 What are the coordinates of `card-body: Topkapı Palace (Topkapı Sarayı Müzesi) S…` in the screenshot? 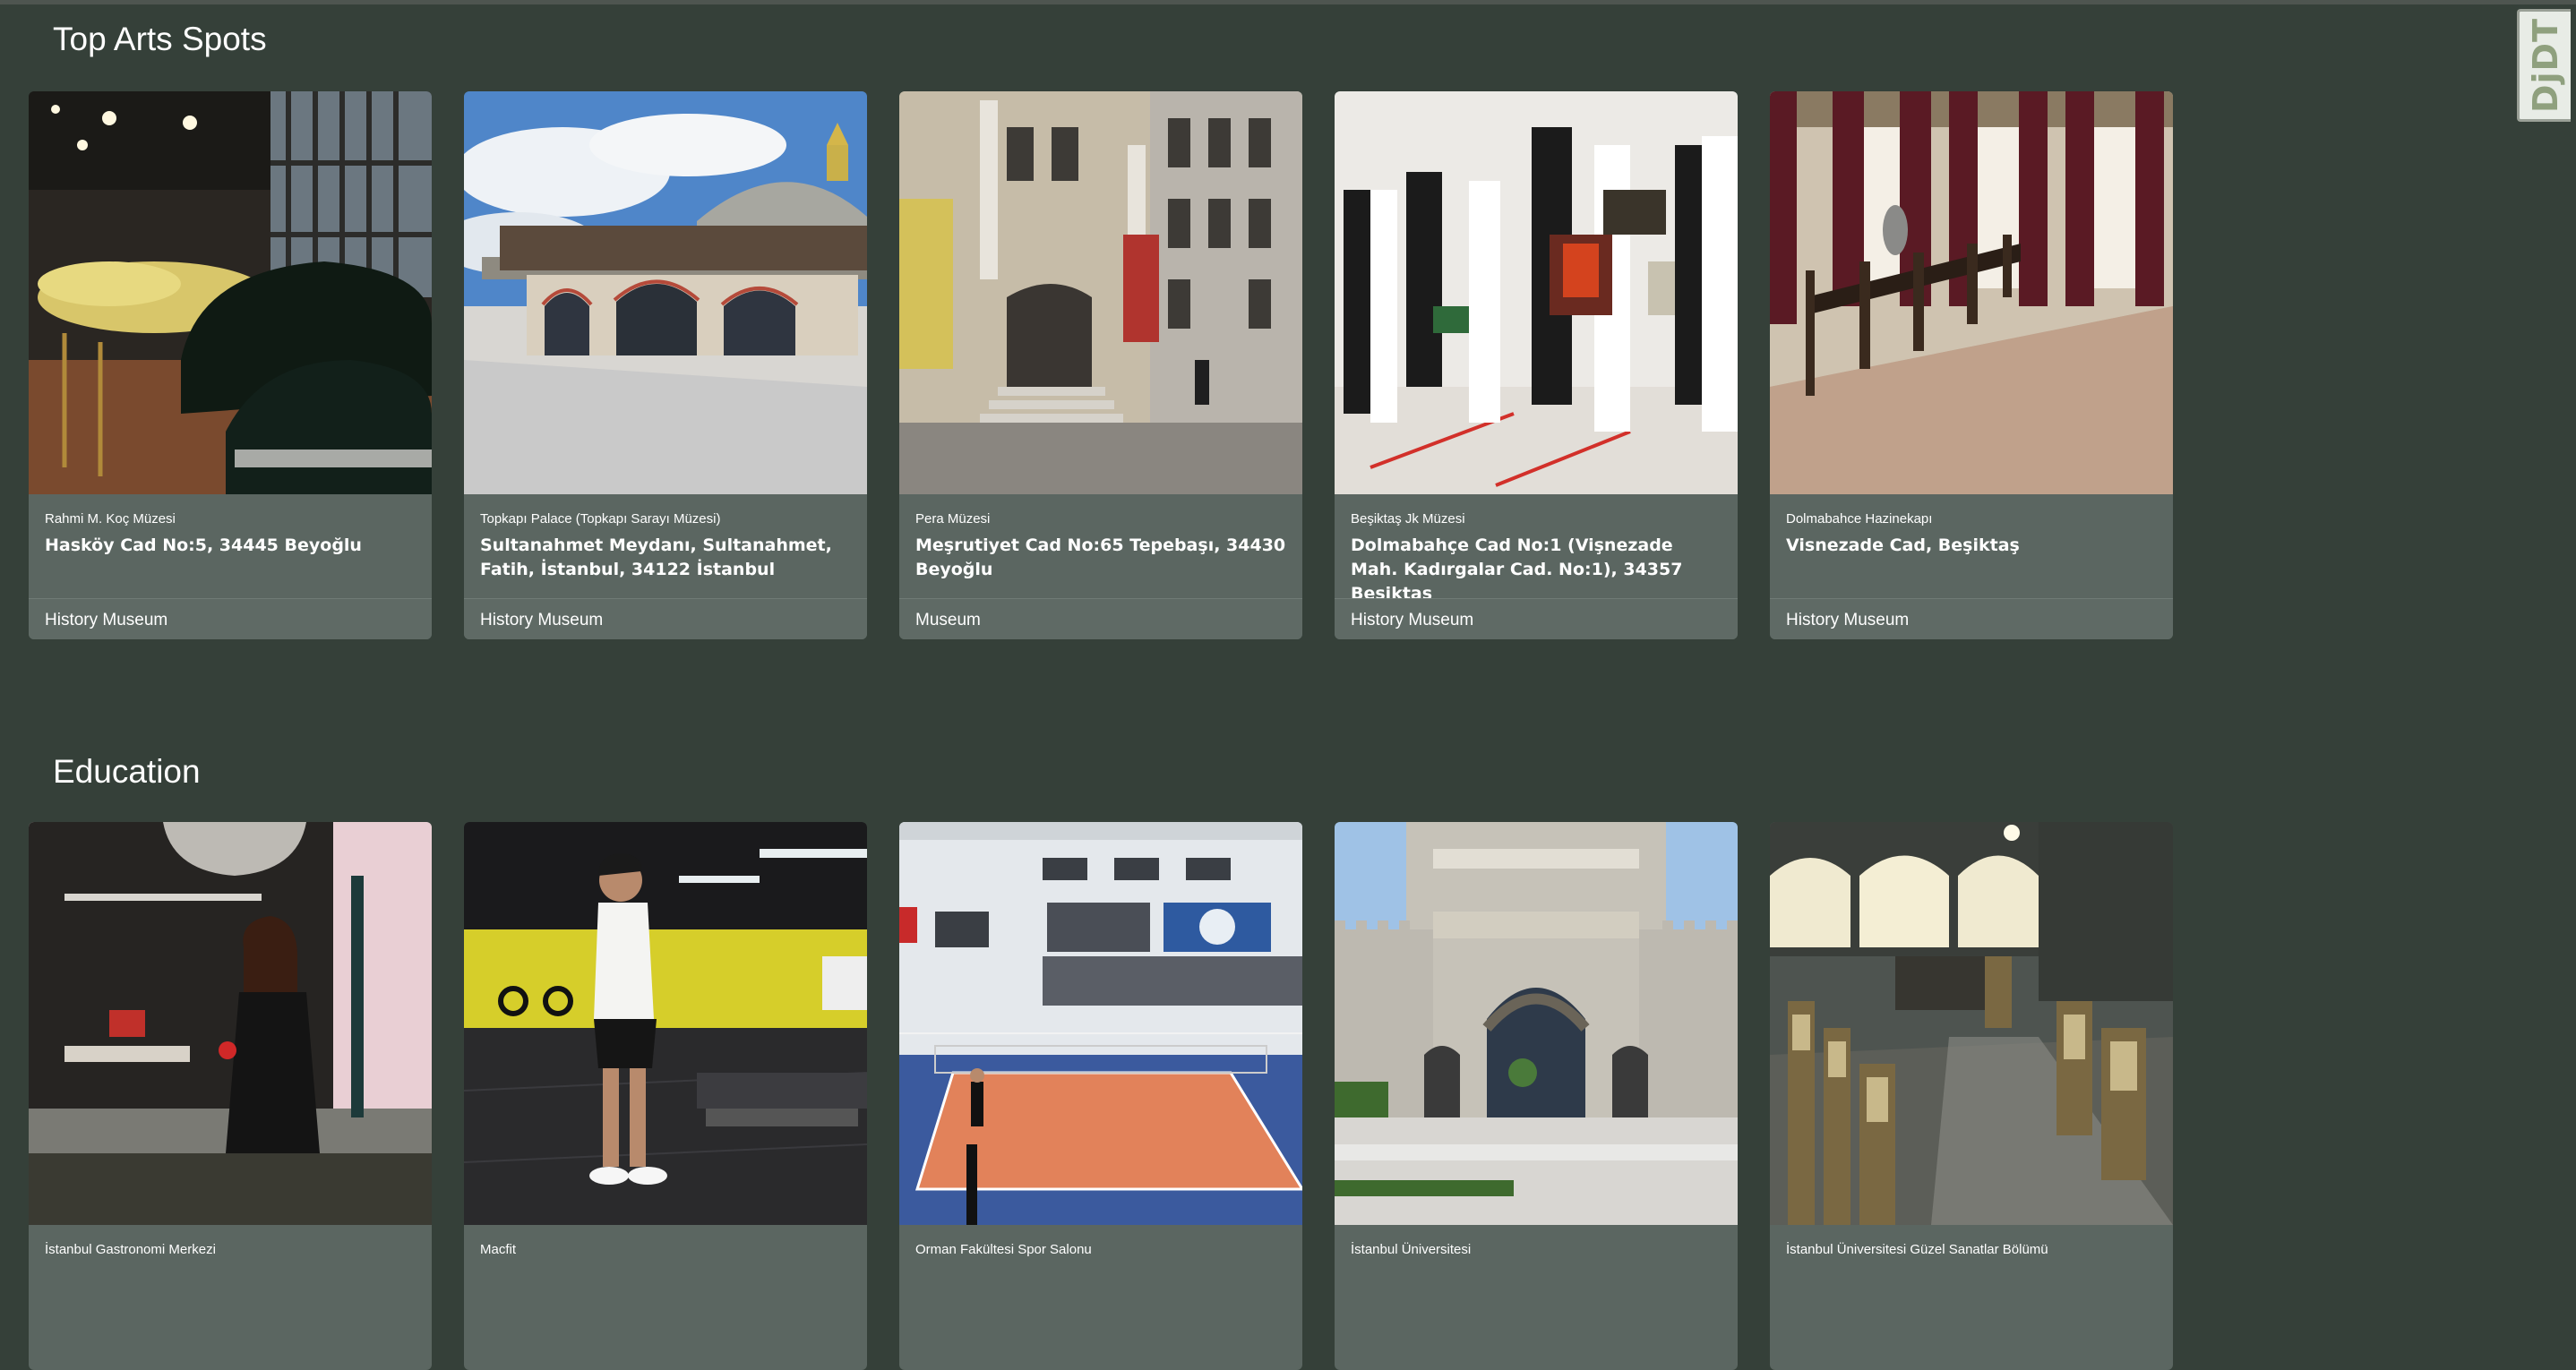 It's located at (665, 566).